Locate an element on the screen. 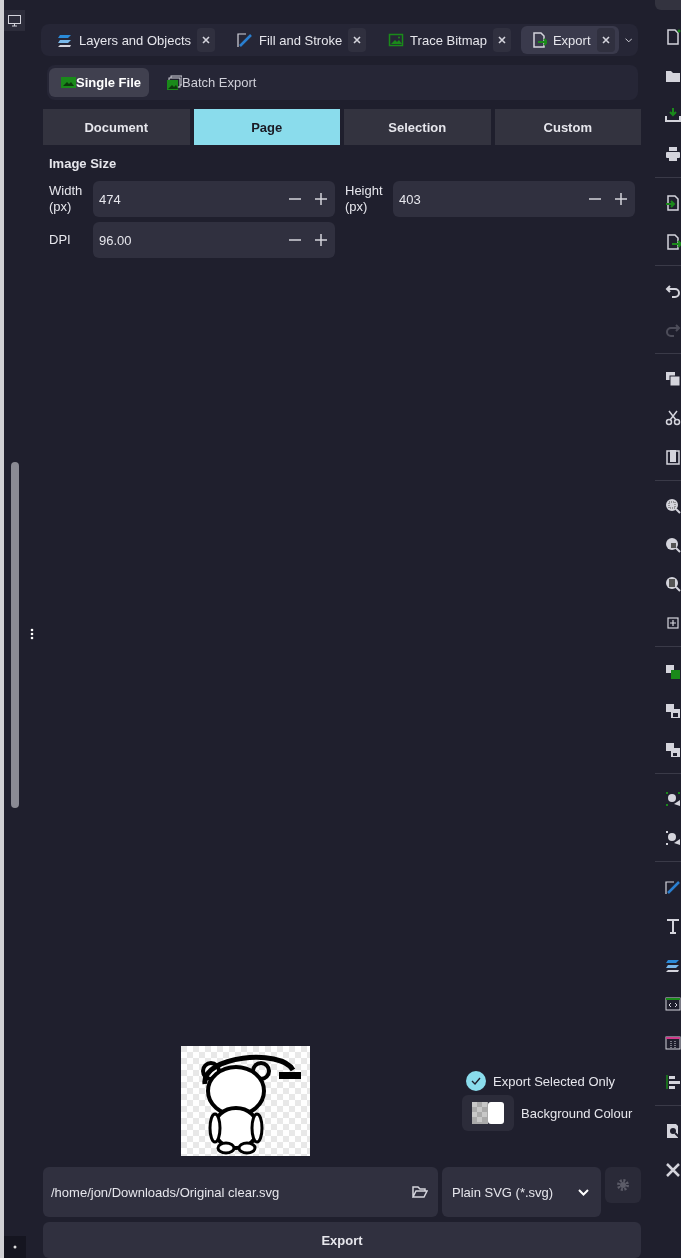 The width and height of the screenshot is (681, 1258). area-tab: Page is located at coordinates (266, 127).